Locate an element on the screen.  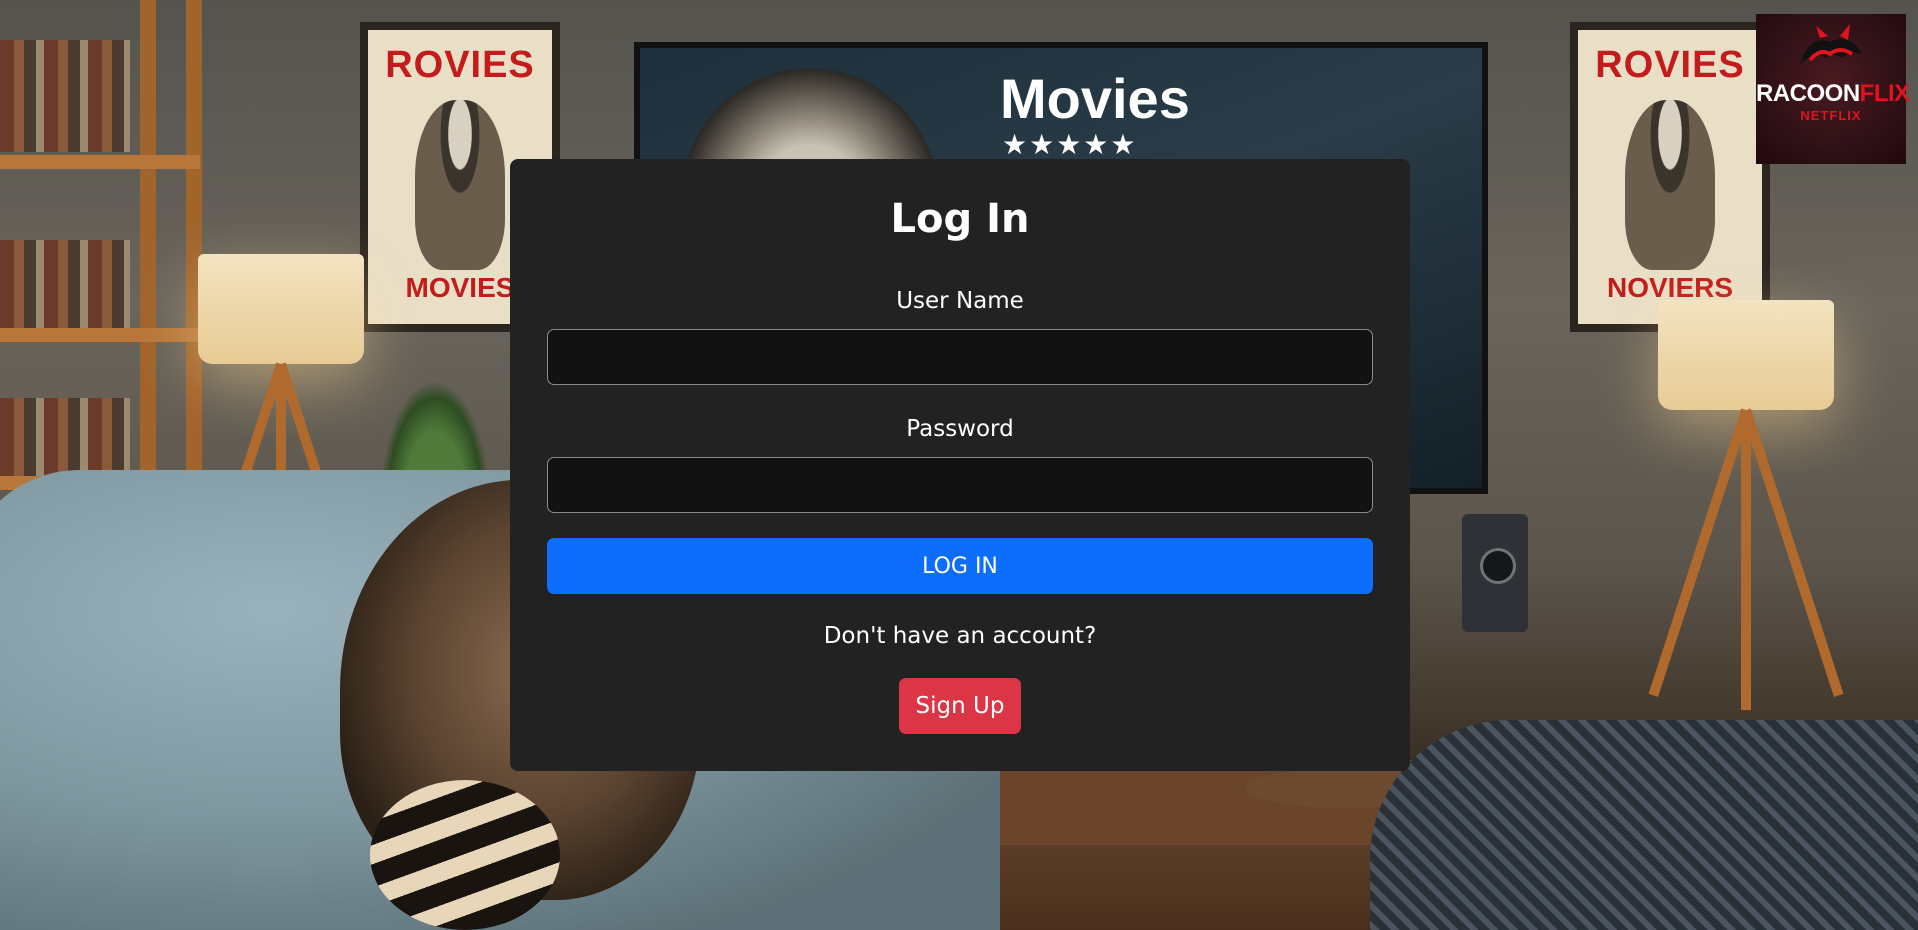
poster-left-title: ROVIES is located at coordinates (460, 65).